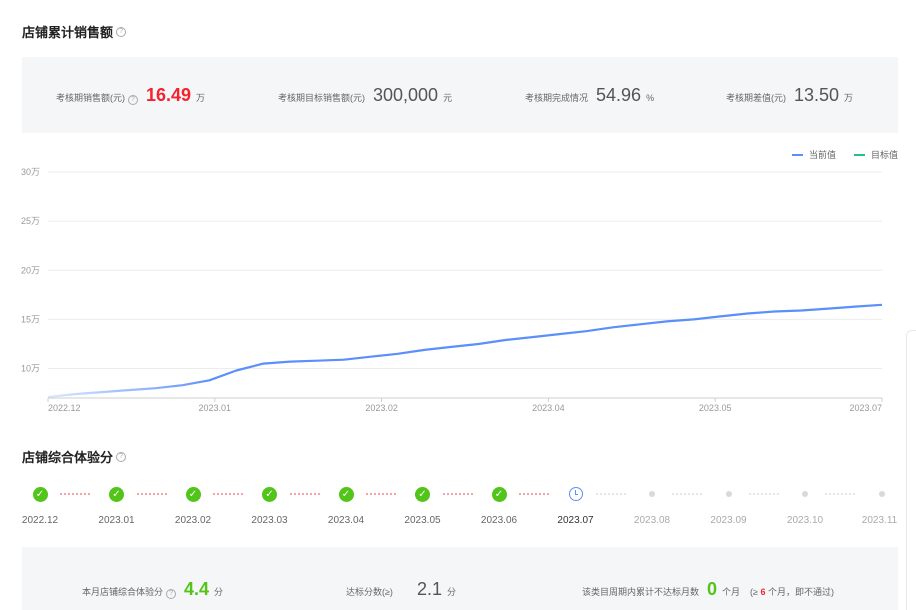  What do you see at coordinates (40, 520) in the screenshot?
I see `timeline-month-label: 2022.12` at bounding box center [40, 520].